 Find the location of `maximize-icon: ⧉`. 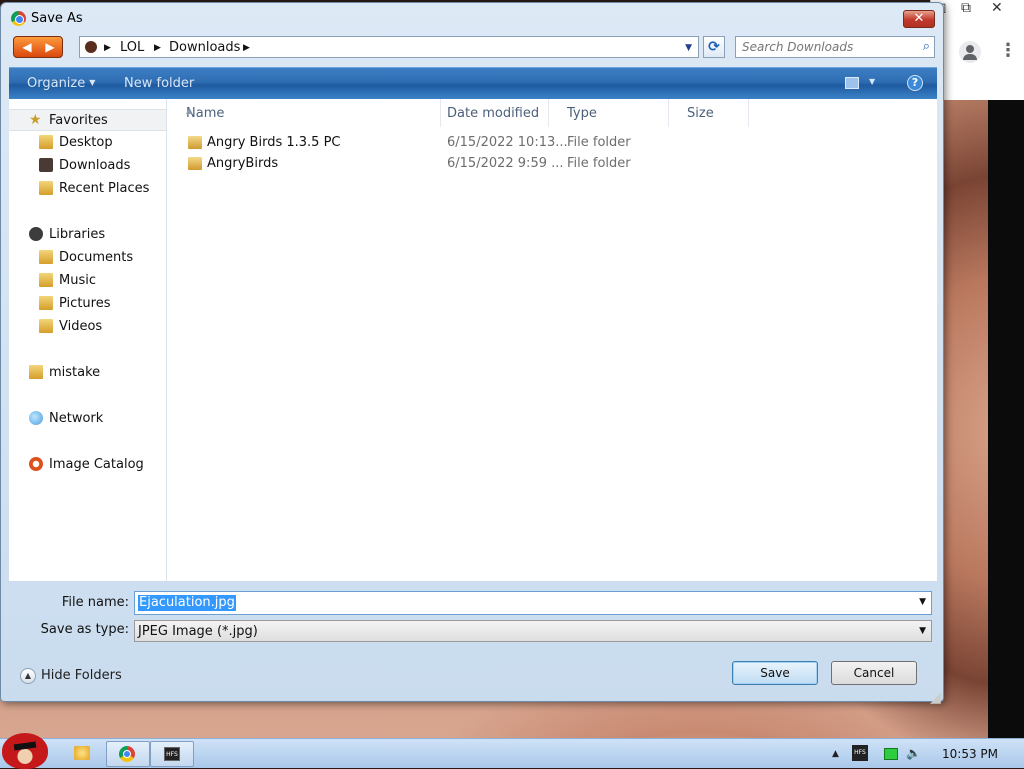

maximize-icon: ⧉ is located at coordinates (966, 8).